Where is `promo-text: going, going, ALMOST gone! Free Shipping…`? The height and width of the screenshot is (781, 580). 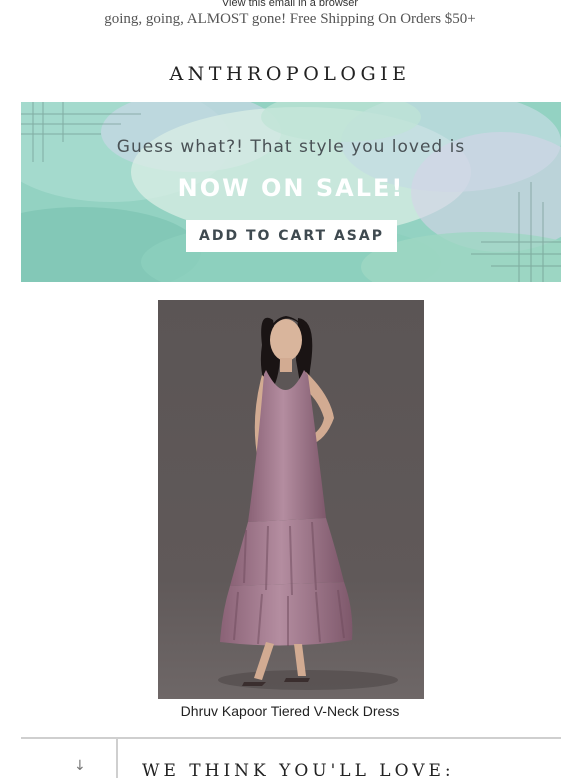 promo-text: going, going, ALMOST gone! Free Shipping… is located at coordinates (290, 19).